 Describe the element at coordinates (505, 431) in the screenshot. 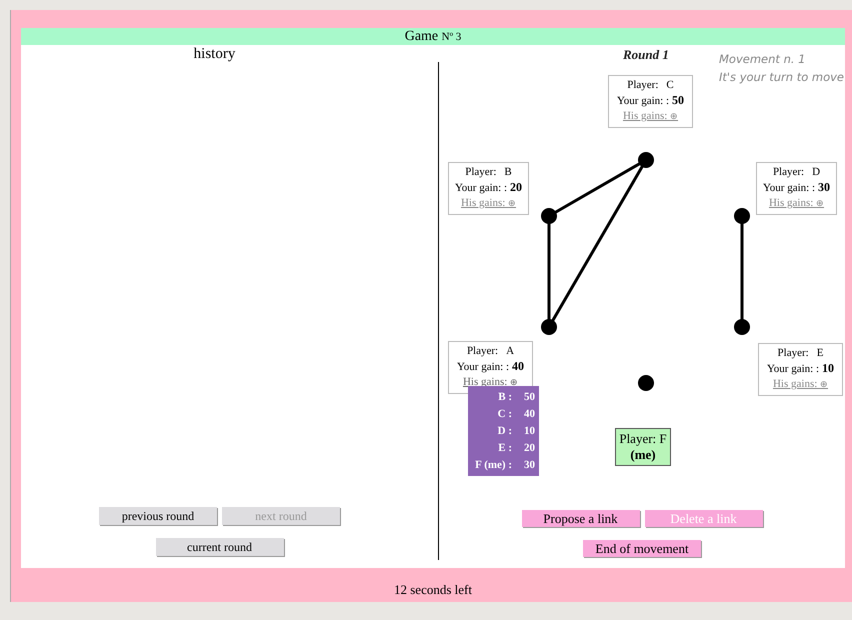

I see `popup-player: D :` at that location.